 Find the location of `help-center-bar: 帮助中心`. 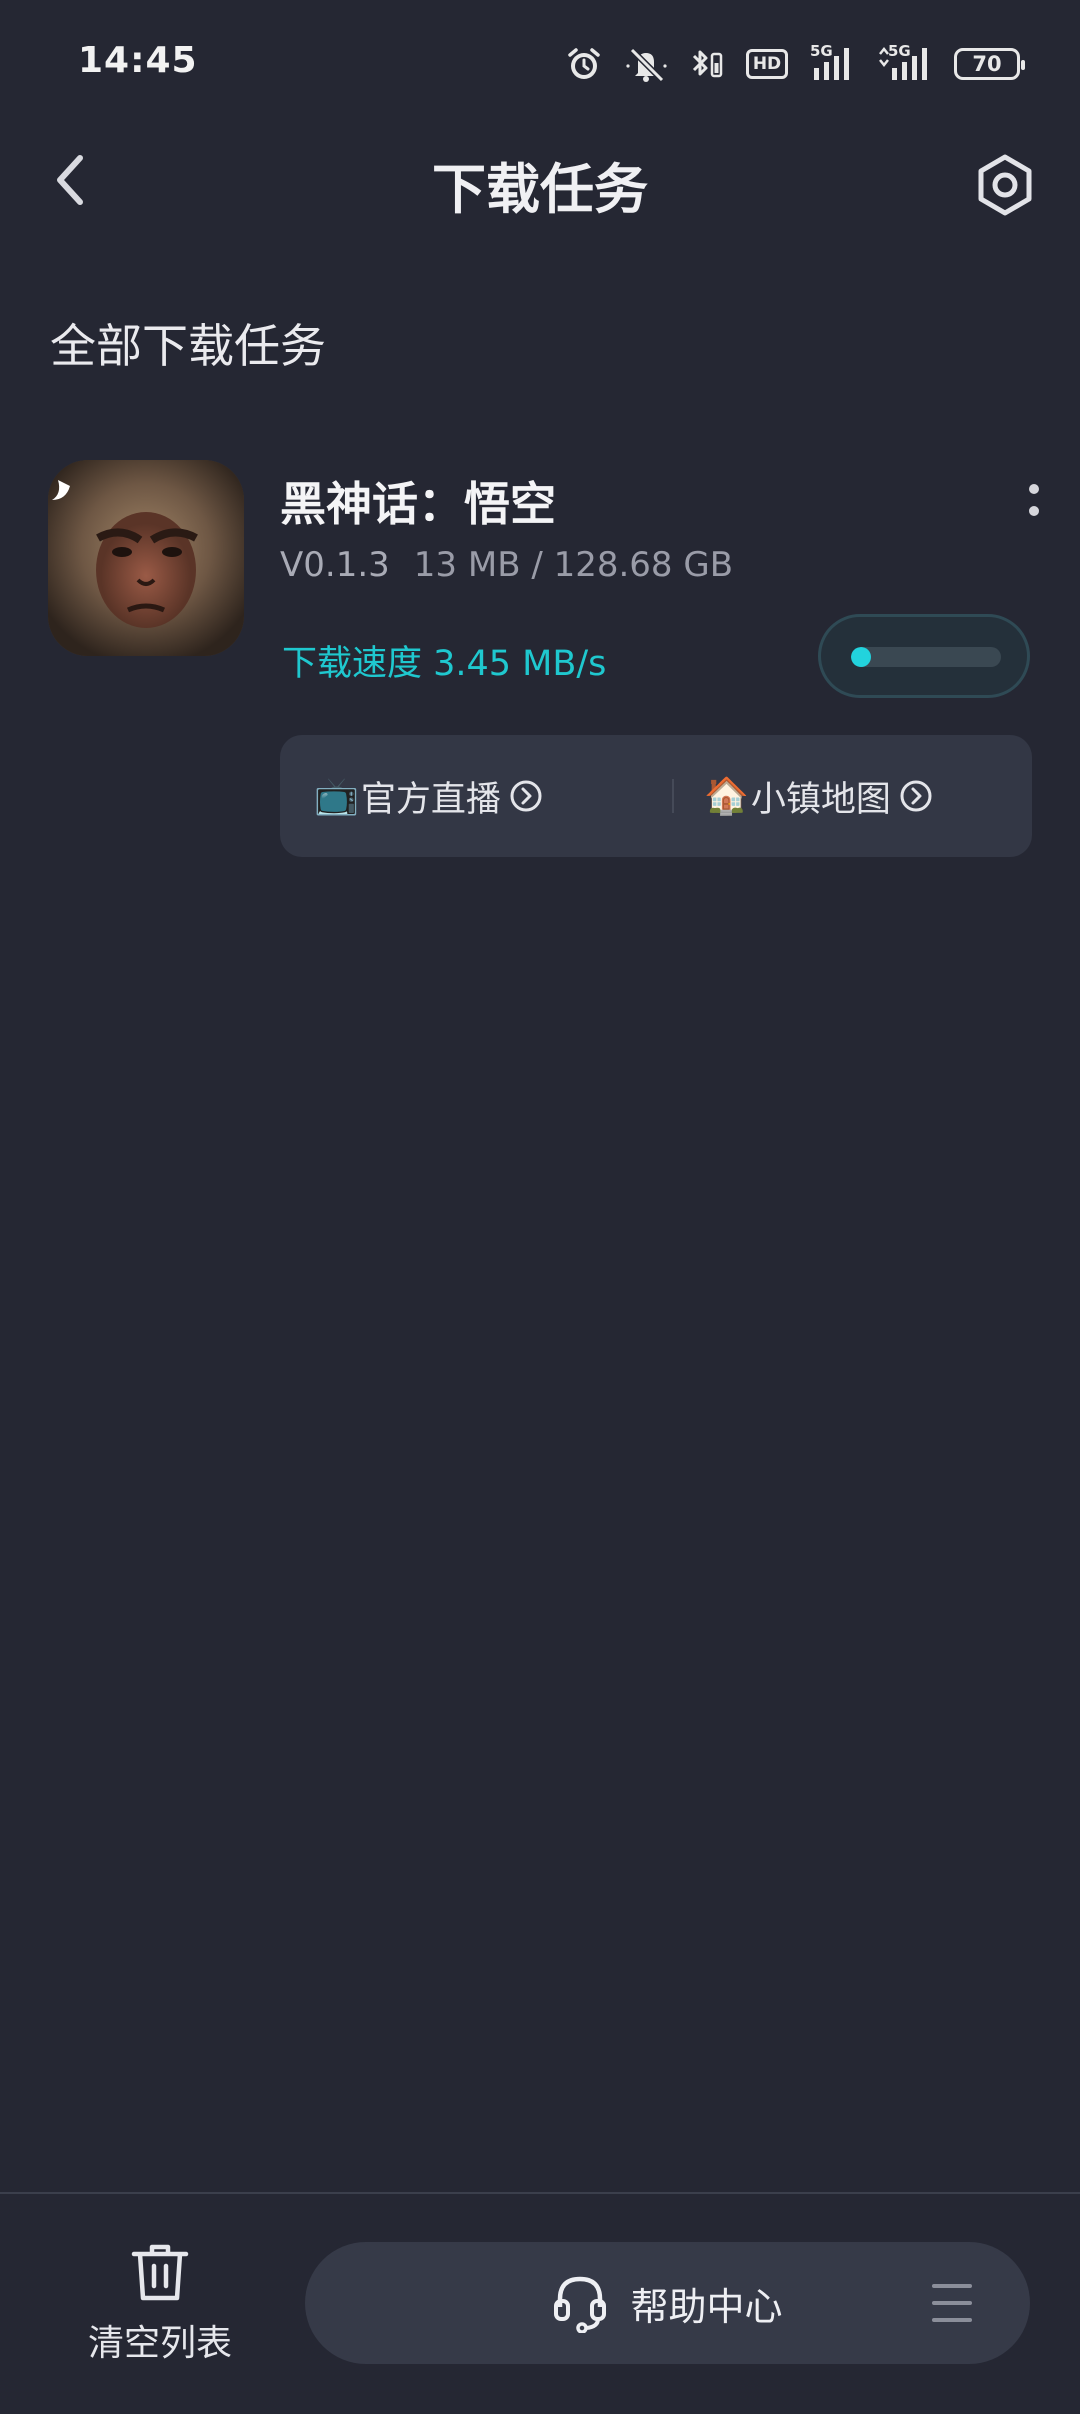

help-center-bar: 帮助中心 is located at coordinates (667, 2303).